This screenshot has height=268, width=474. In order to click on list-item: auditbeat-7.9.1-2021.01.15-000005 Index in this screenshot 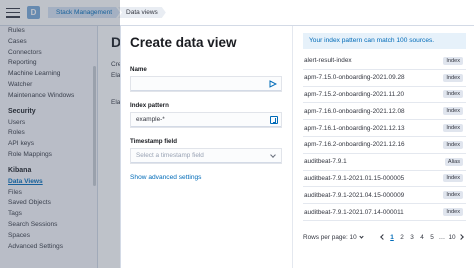, I will do `click(384, 179)`.